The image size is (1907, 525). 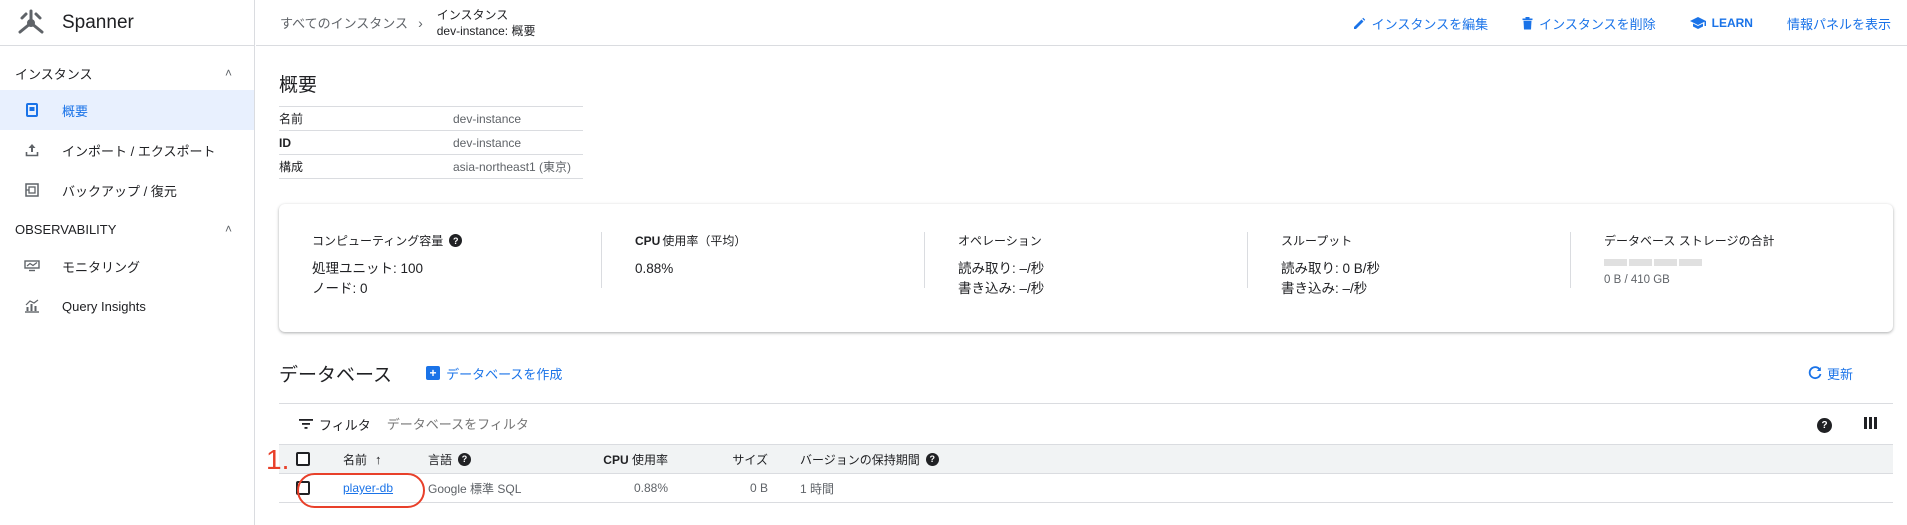 What do you see at coordinates (139, 151) in the screenshot?
I see `sidebar-item-label: インポート / エクスポート` at bounding box center [139, 151].